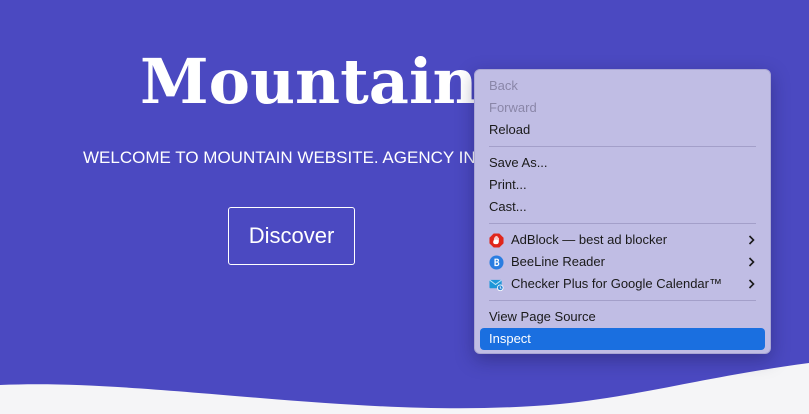  What do you see at coordinates (622, 108) in the screenshot?
I see `menu-item-forward: Forward` at bounding box center [622, 108].